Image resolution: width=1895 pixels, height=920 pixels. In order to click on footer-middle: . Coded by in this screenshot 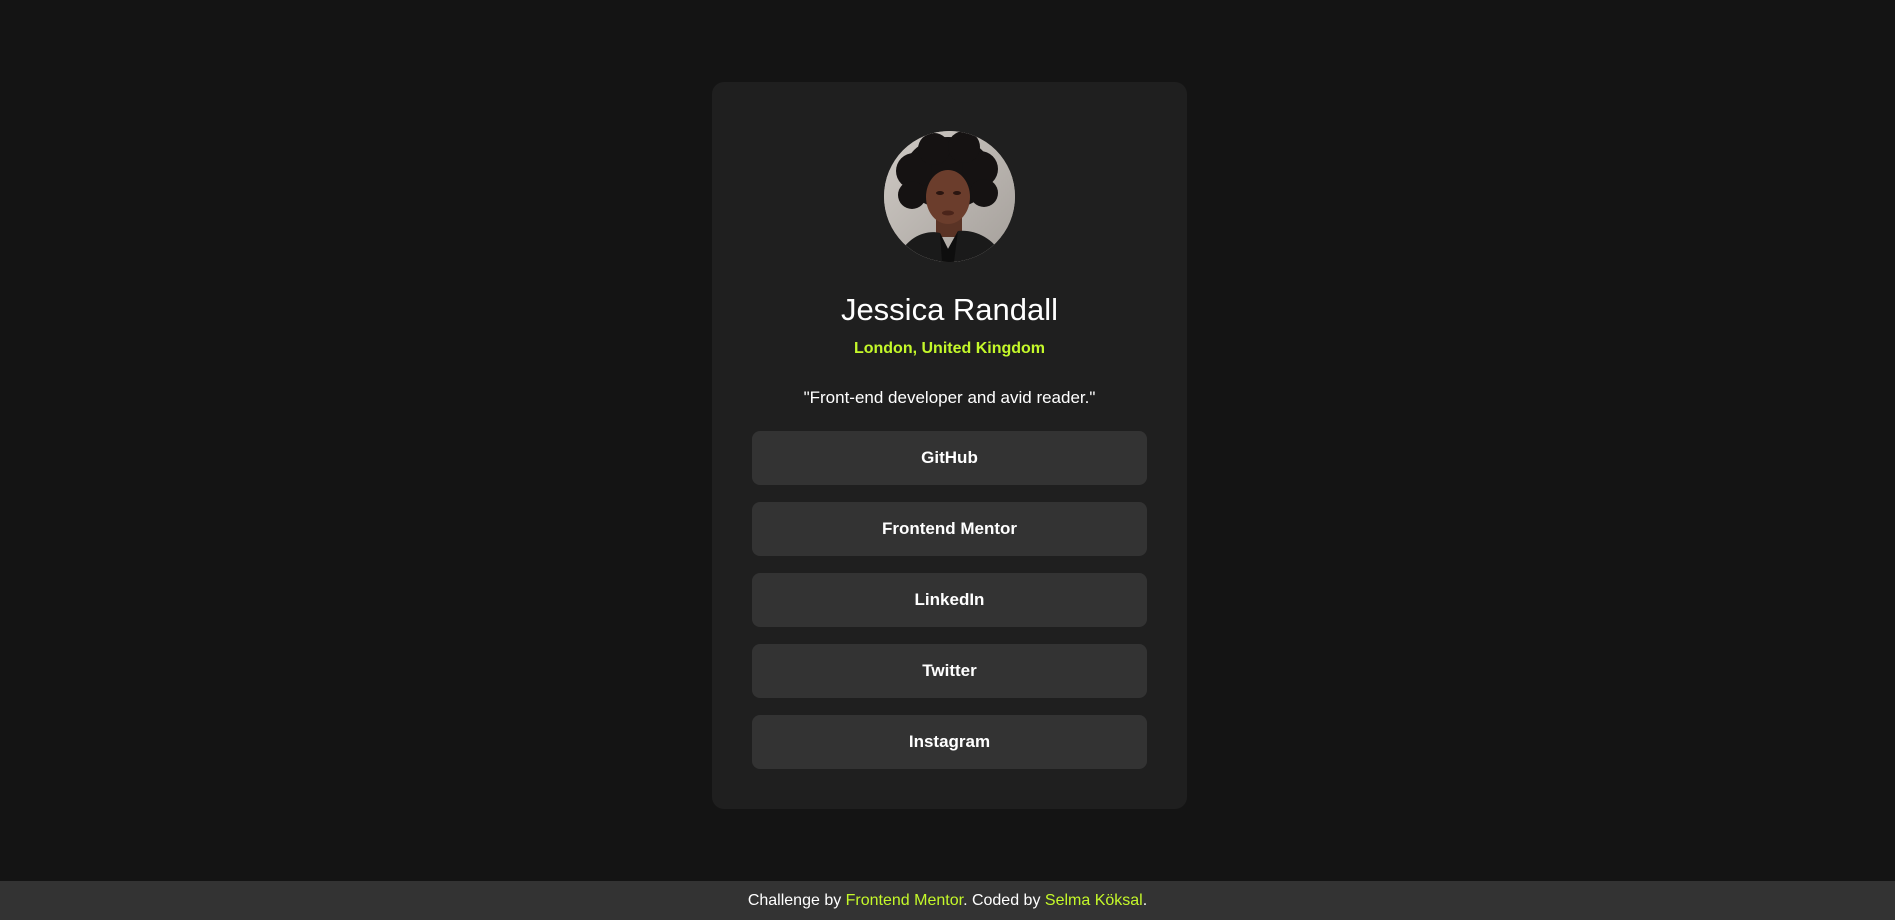, I will do `click(1004, 900)`.